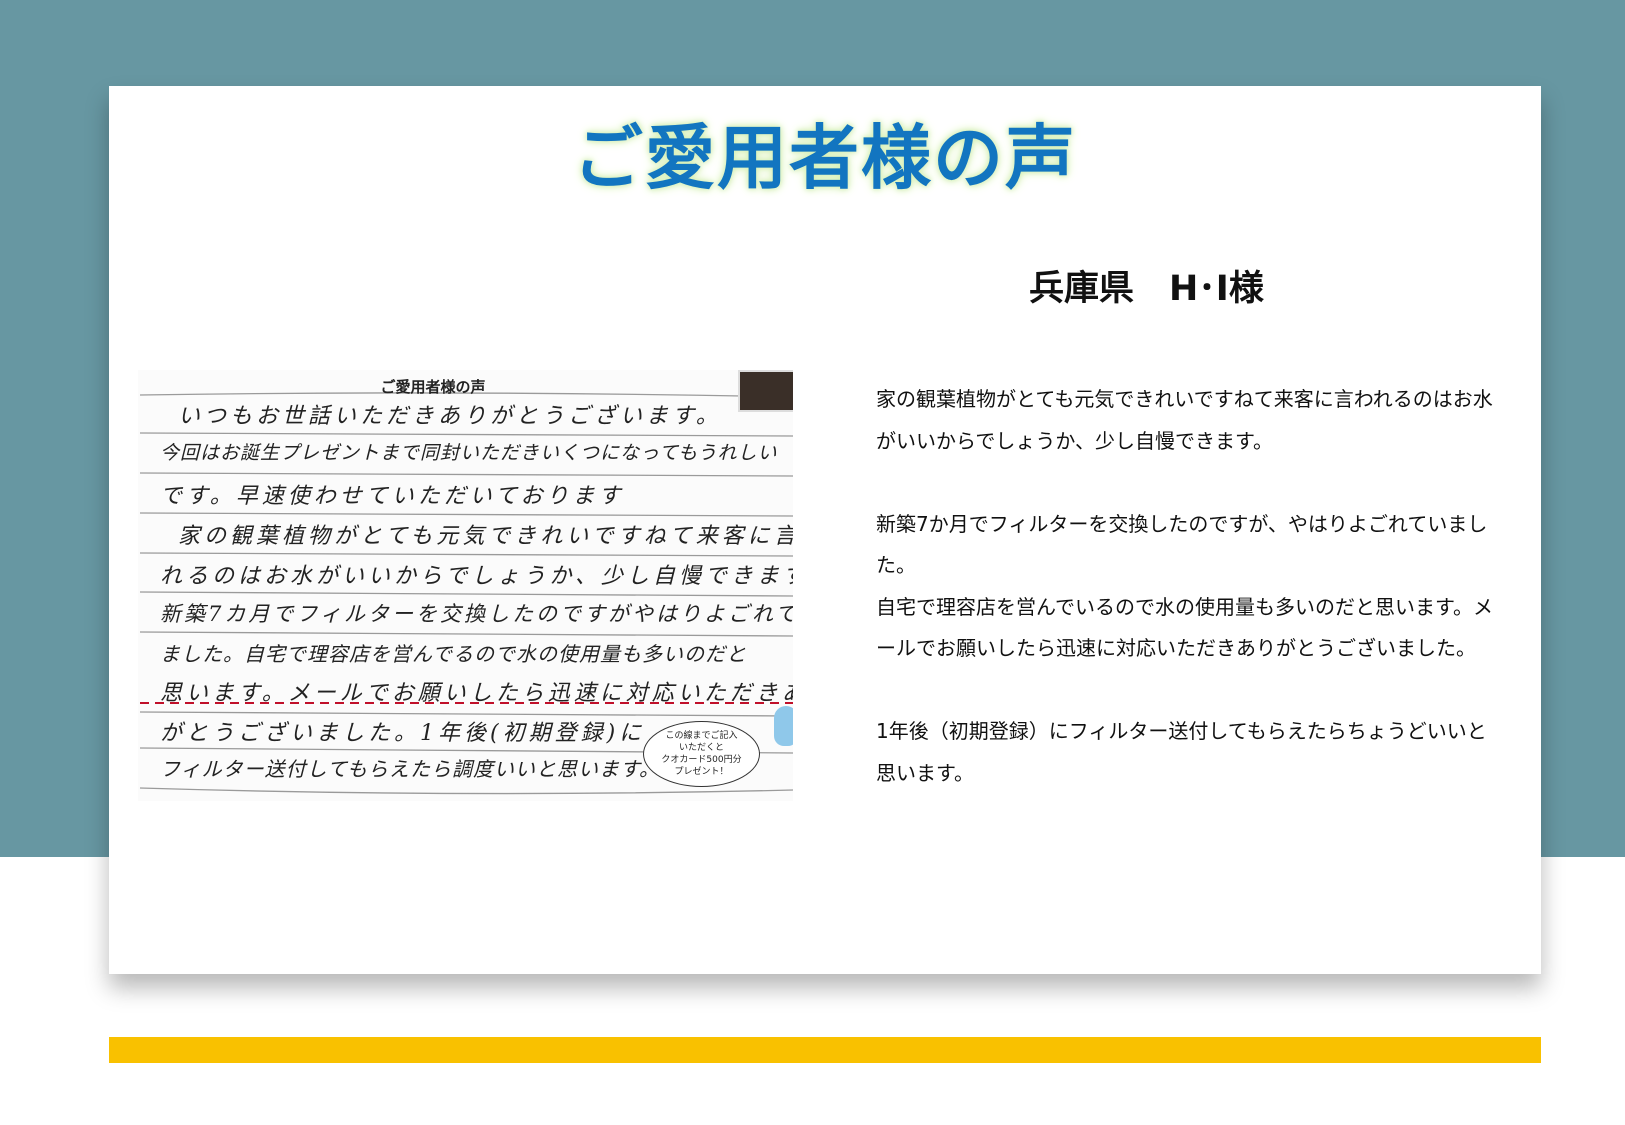 This screenshot has width=1625, height=1125. Describe the element at coordinates (1182, 544) in the screenshot. I see `paragraph: 新築7か月でフィルターを交換したのですが、やはりよごれていました。` at that location.